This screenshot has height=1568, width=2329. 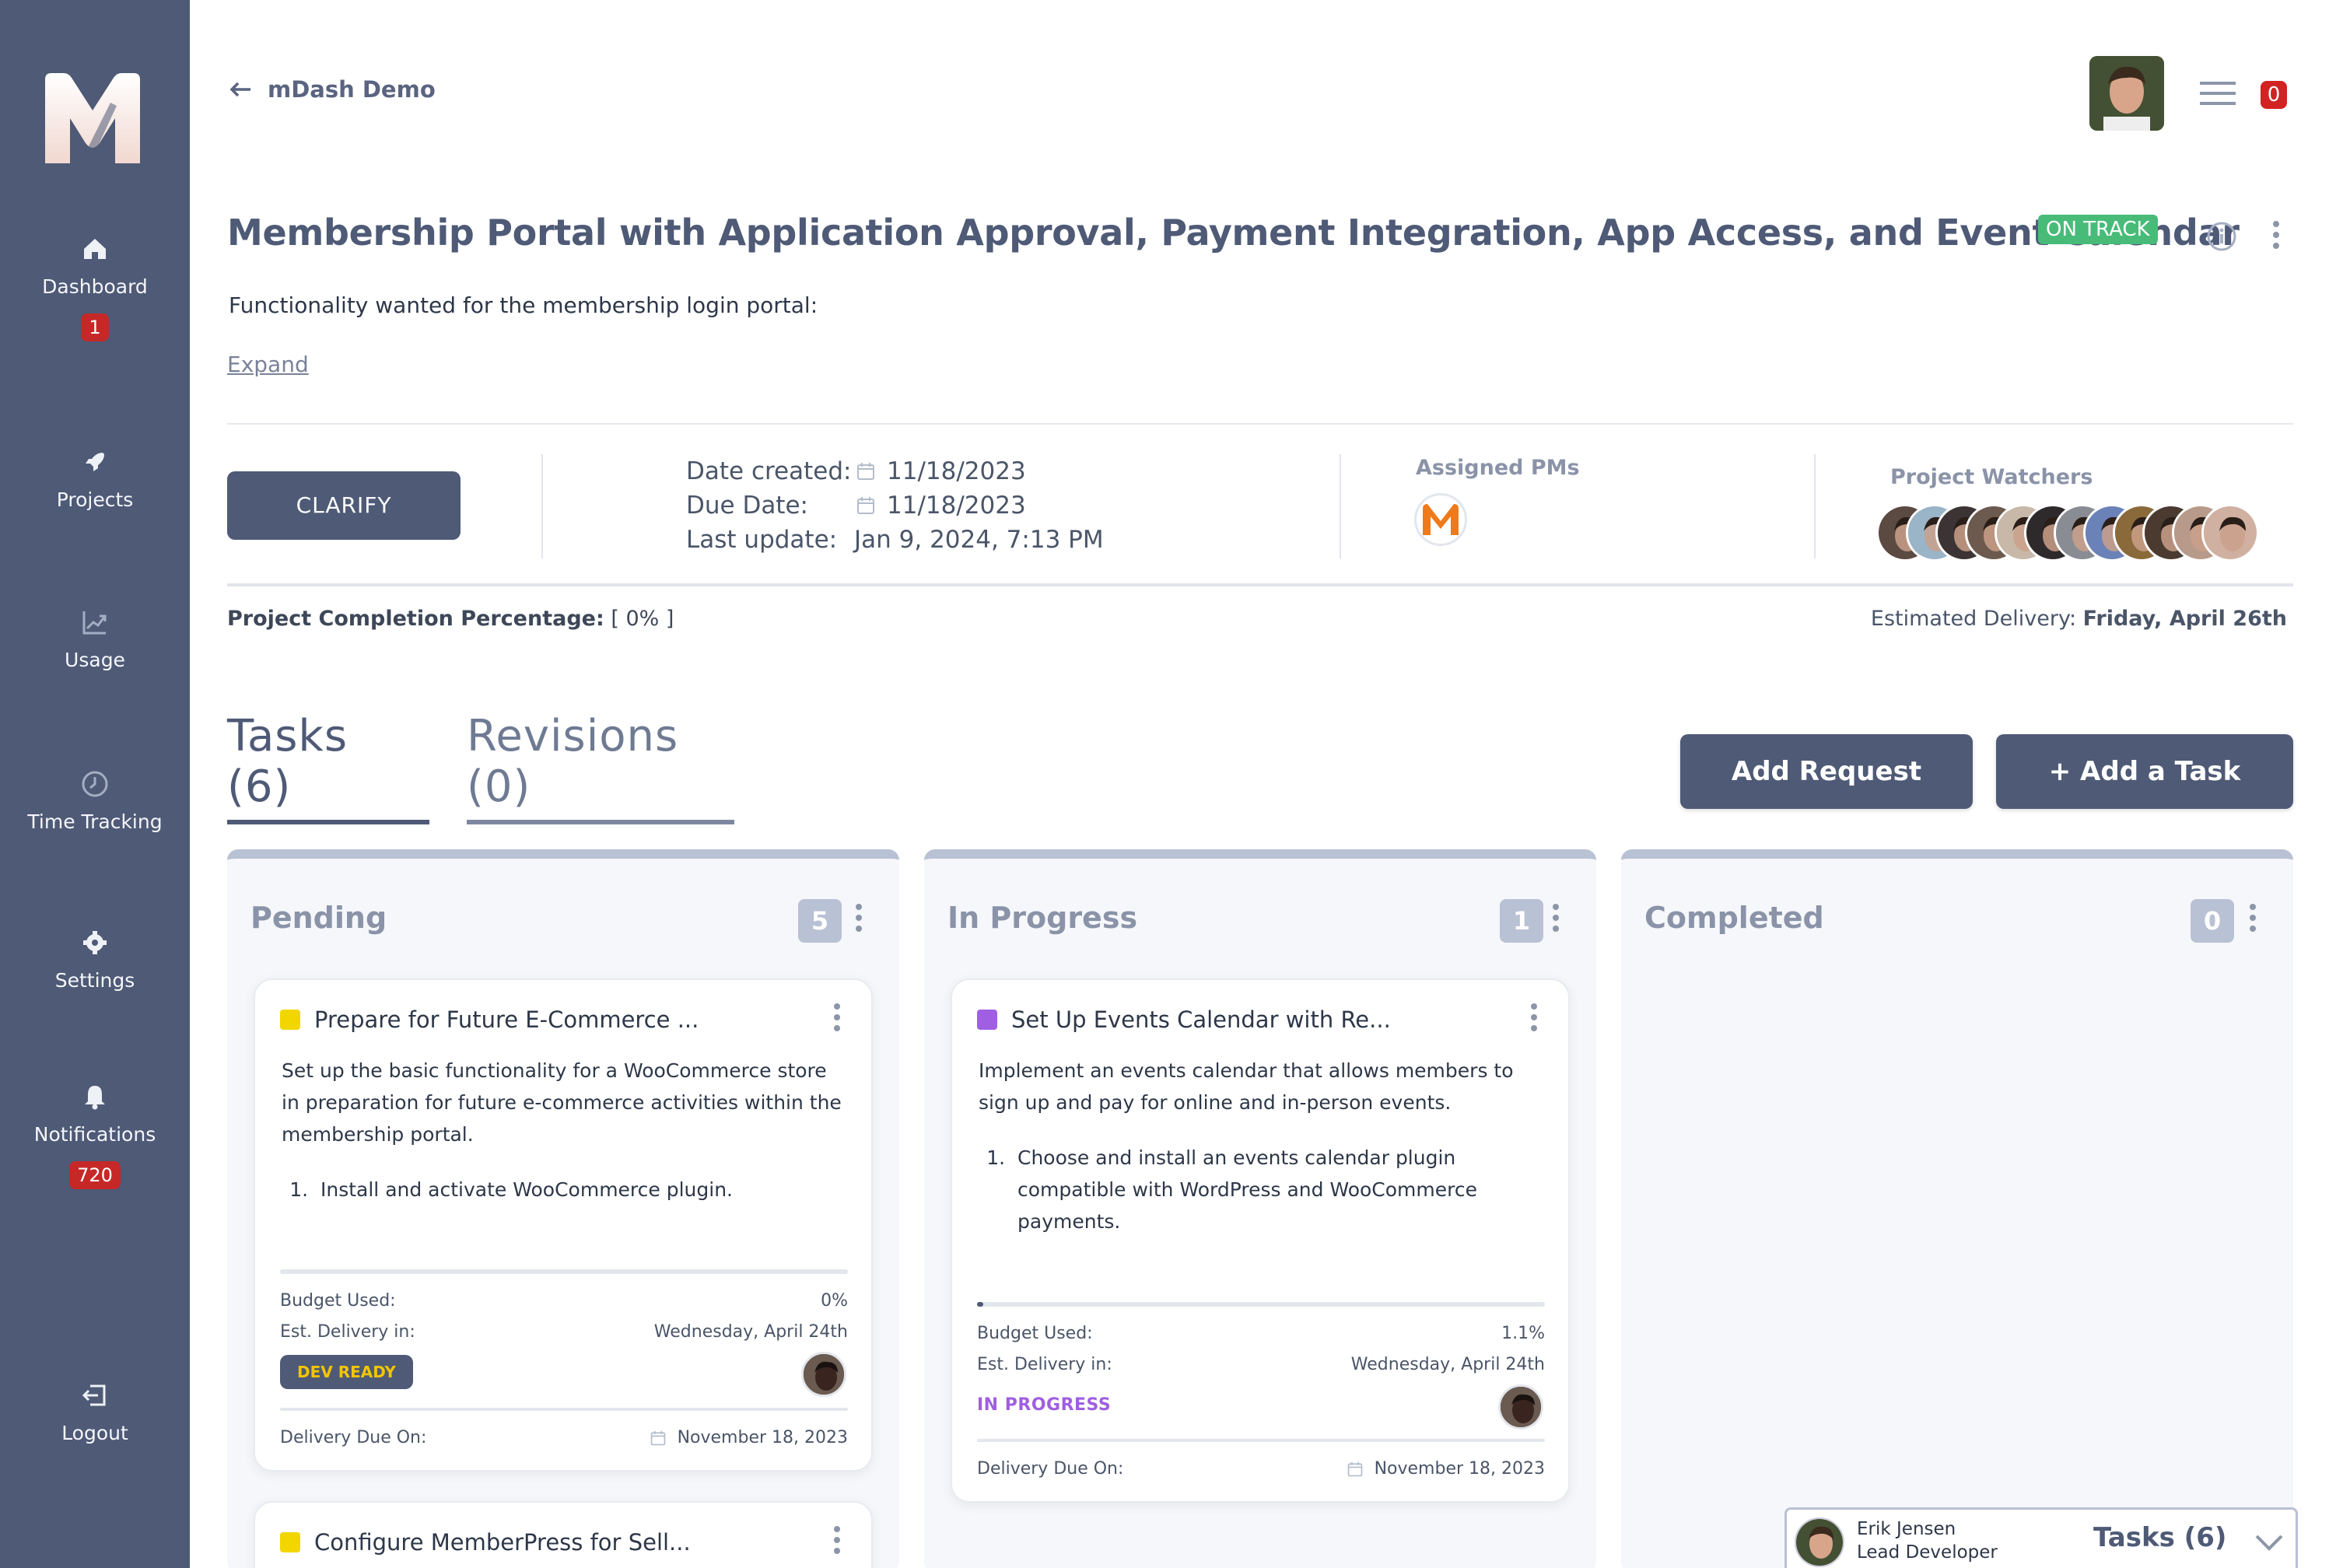 What do you see at coordinates (95, 249) in the screenshot?
I see `home-icon` at bounding box center [95, 249].